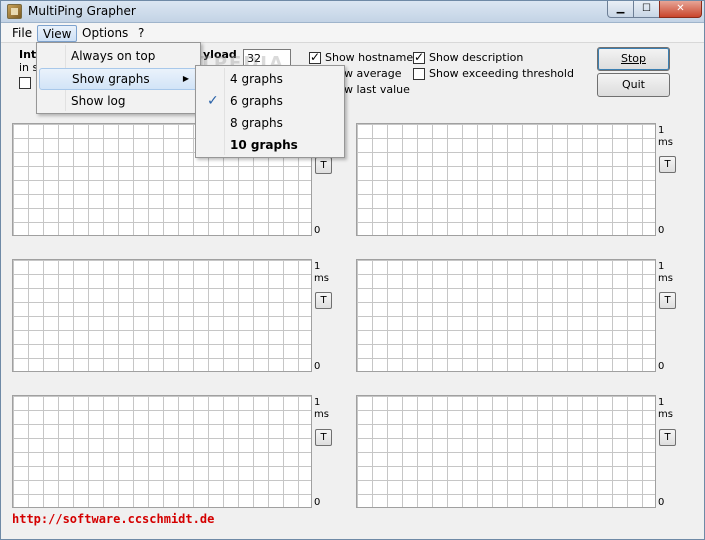  I want to click on maximize-icon: ☐, so click(646, 8).